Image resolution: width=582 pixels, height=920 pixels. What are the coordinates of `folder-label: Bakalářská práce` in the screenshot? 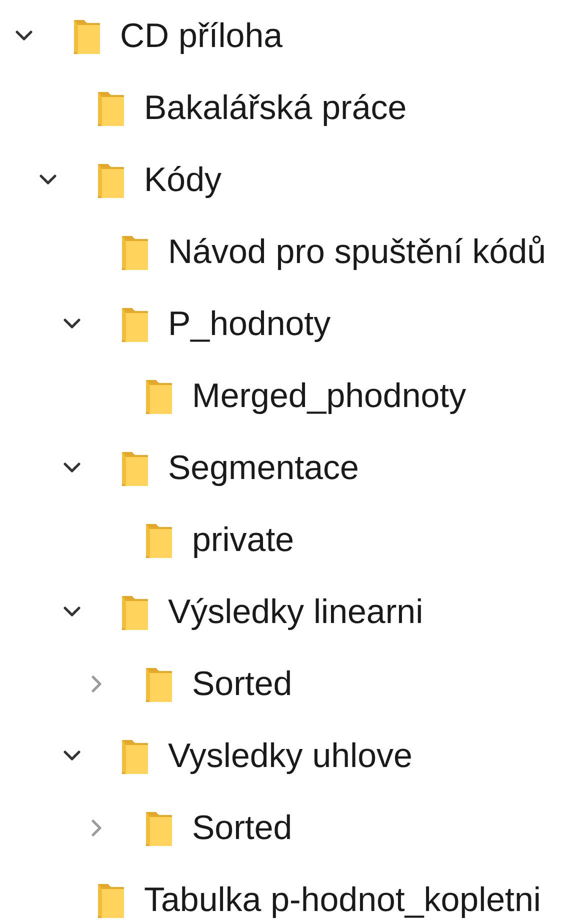 It's located at (275, 108).